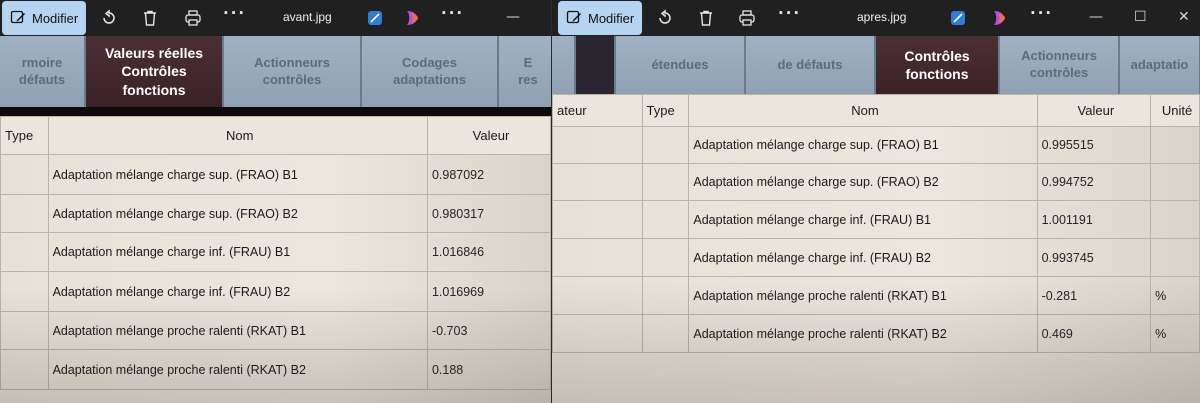  Describe the element at coordinates (596, 65) in the screenshot. I see `tab-gap` at that location.